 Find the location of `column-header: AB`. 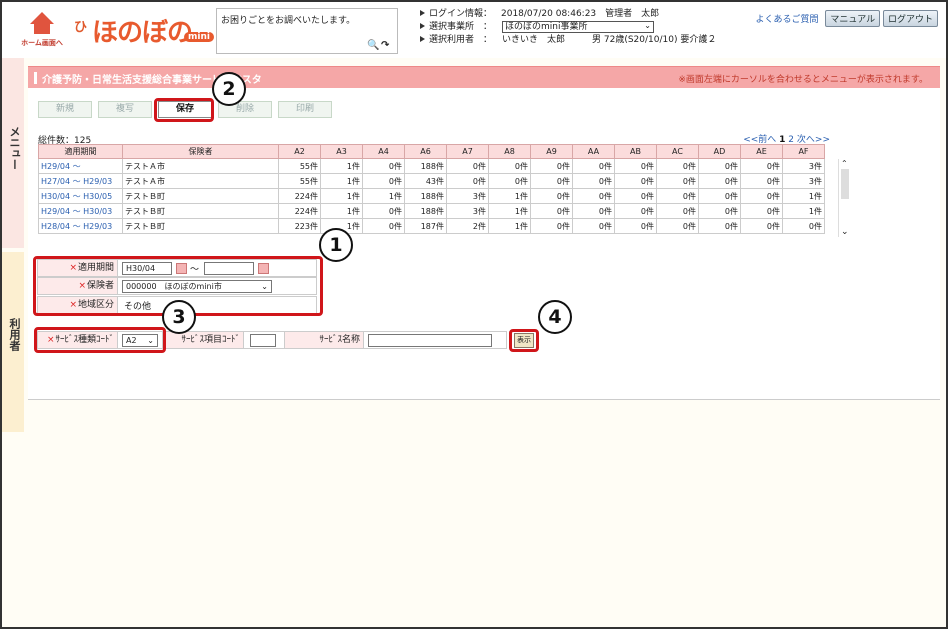

column-header: AB is located at coordinates (635, 151).